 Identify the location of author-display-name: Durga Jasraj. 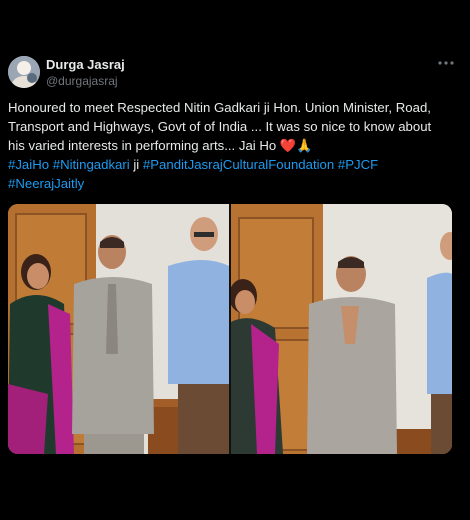
(85, 65).